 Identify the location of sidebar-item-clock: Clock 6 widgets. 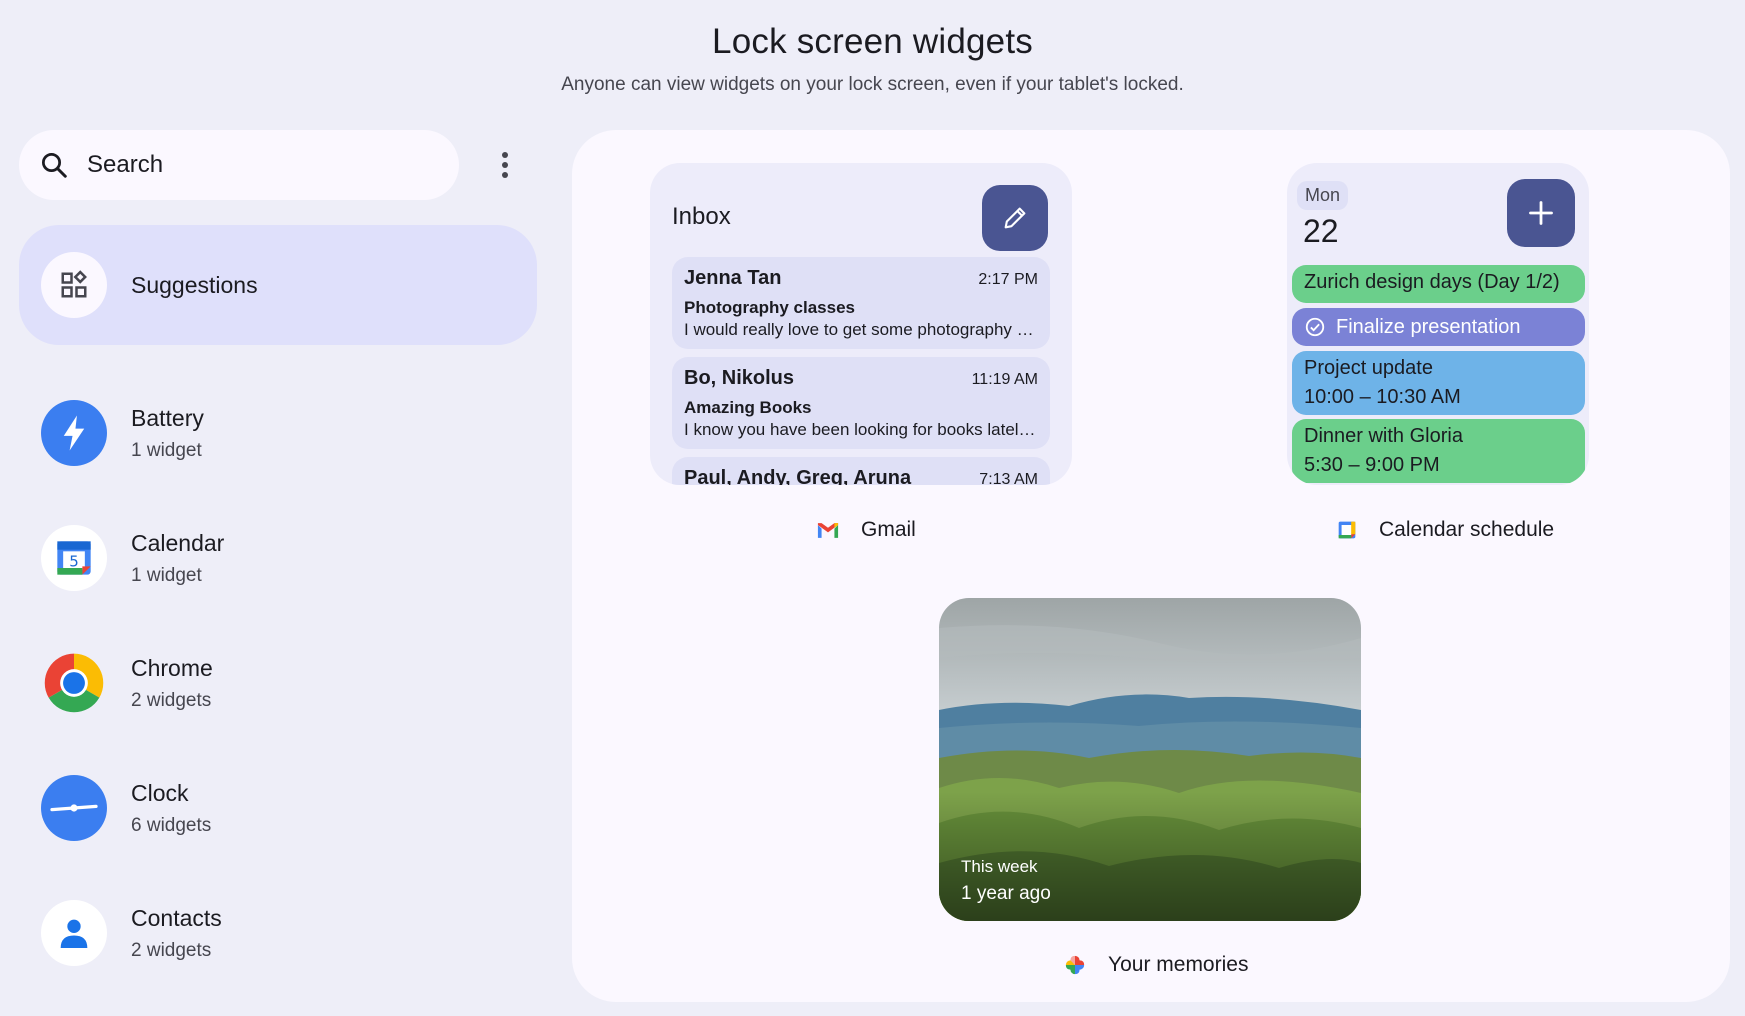
(278, 808).